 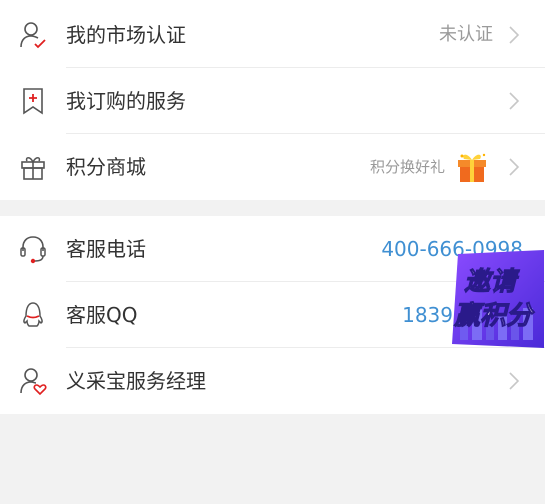 What do you see at coordinates (492, 282) in the screenshot?
I see `badge-line1: 邀请` at bounding box center [492, 282].